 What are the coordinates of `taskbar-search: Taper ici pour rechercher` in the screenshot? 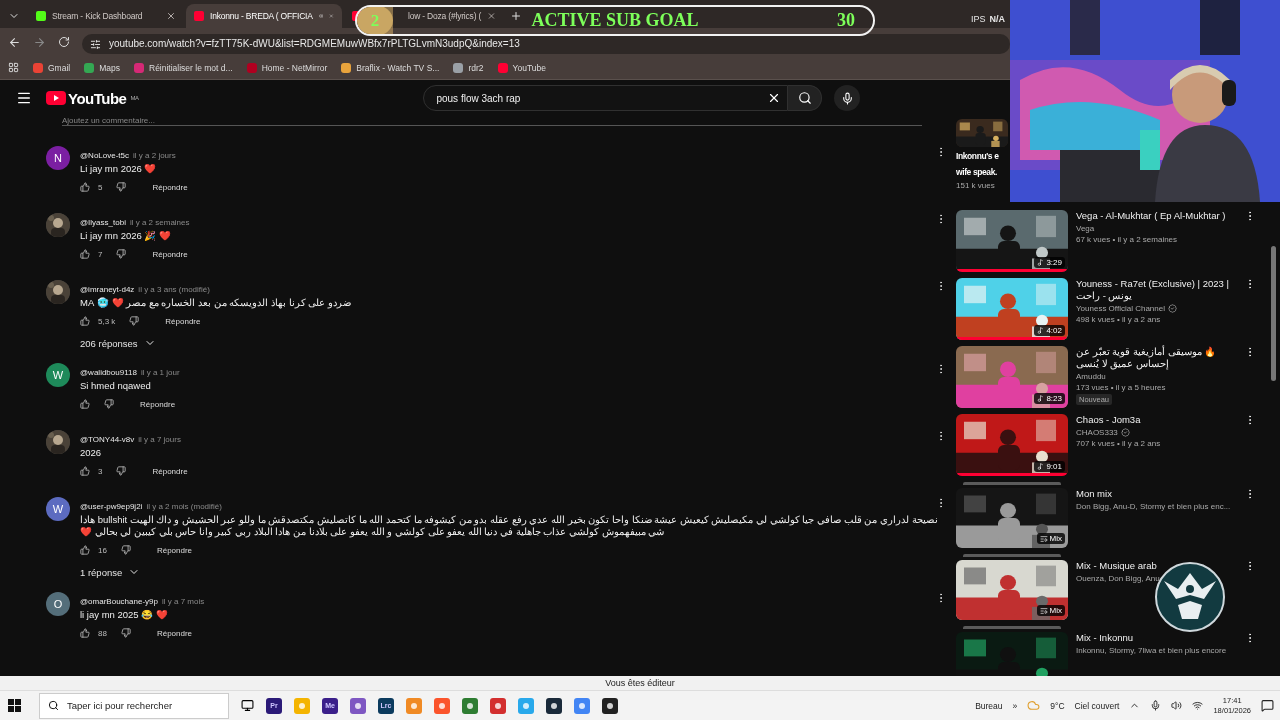 It's located at (142, 705).